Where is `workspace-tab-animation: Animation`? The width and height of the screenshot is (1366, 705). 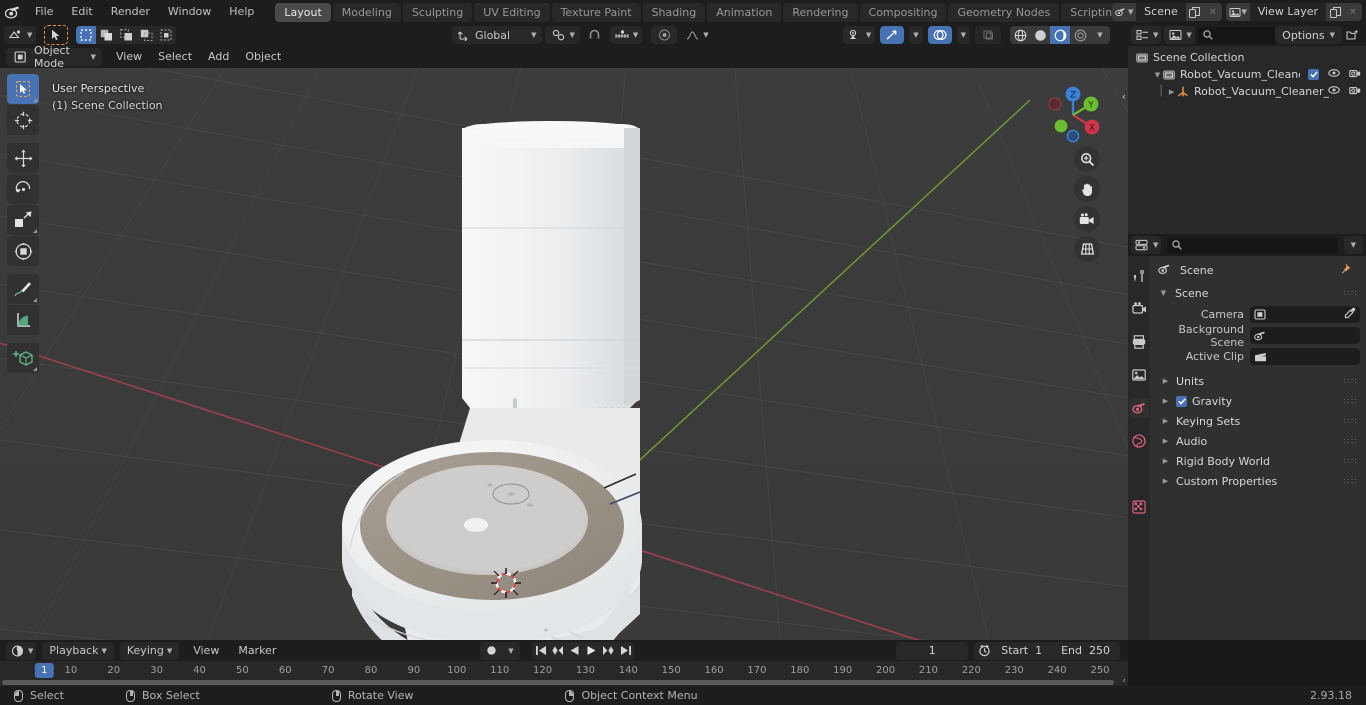 workspace-tab-animation: Animation is located at coordinates (744, 12).